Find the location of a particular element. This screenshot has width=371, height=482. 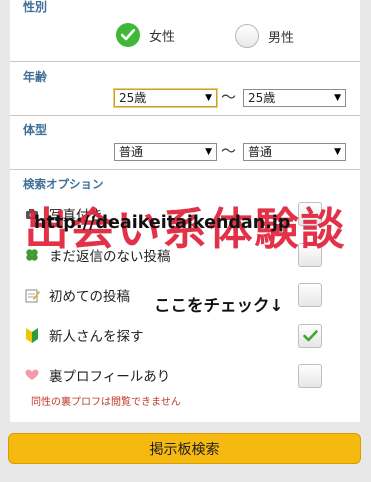

radio-female-label: 女性 is located at coordinates (162, 37).